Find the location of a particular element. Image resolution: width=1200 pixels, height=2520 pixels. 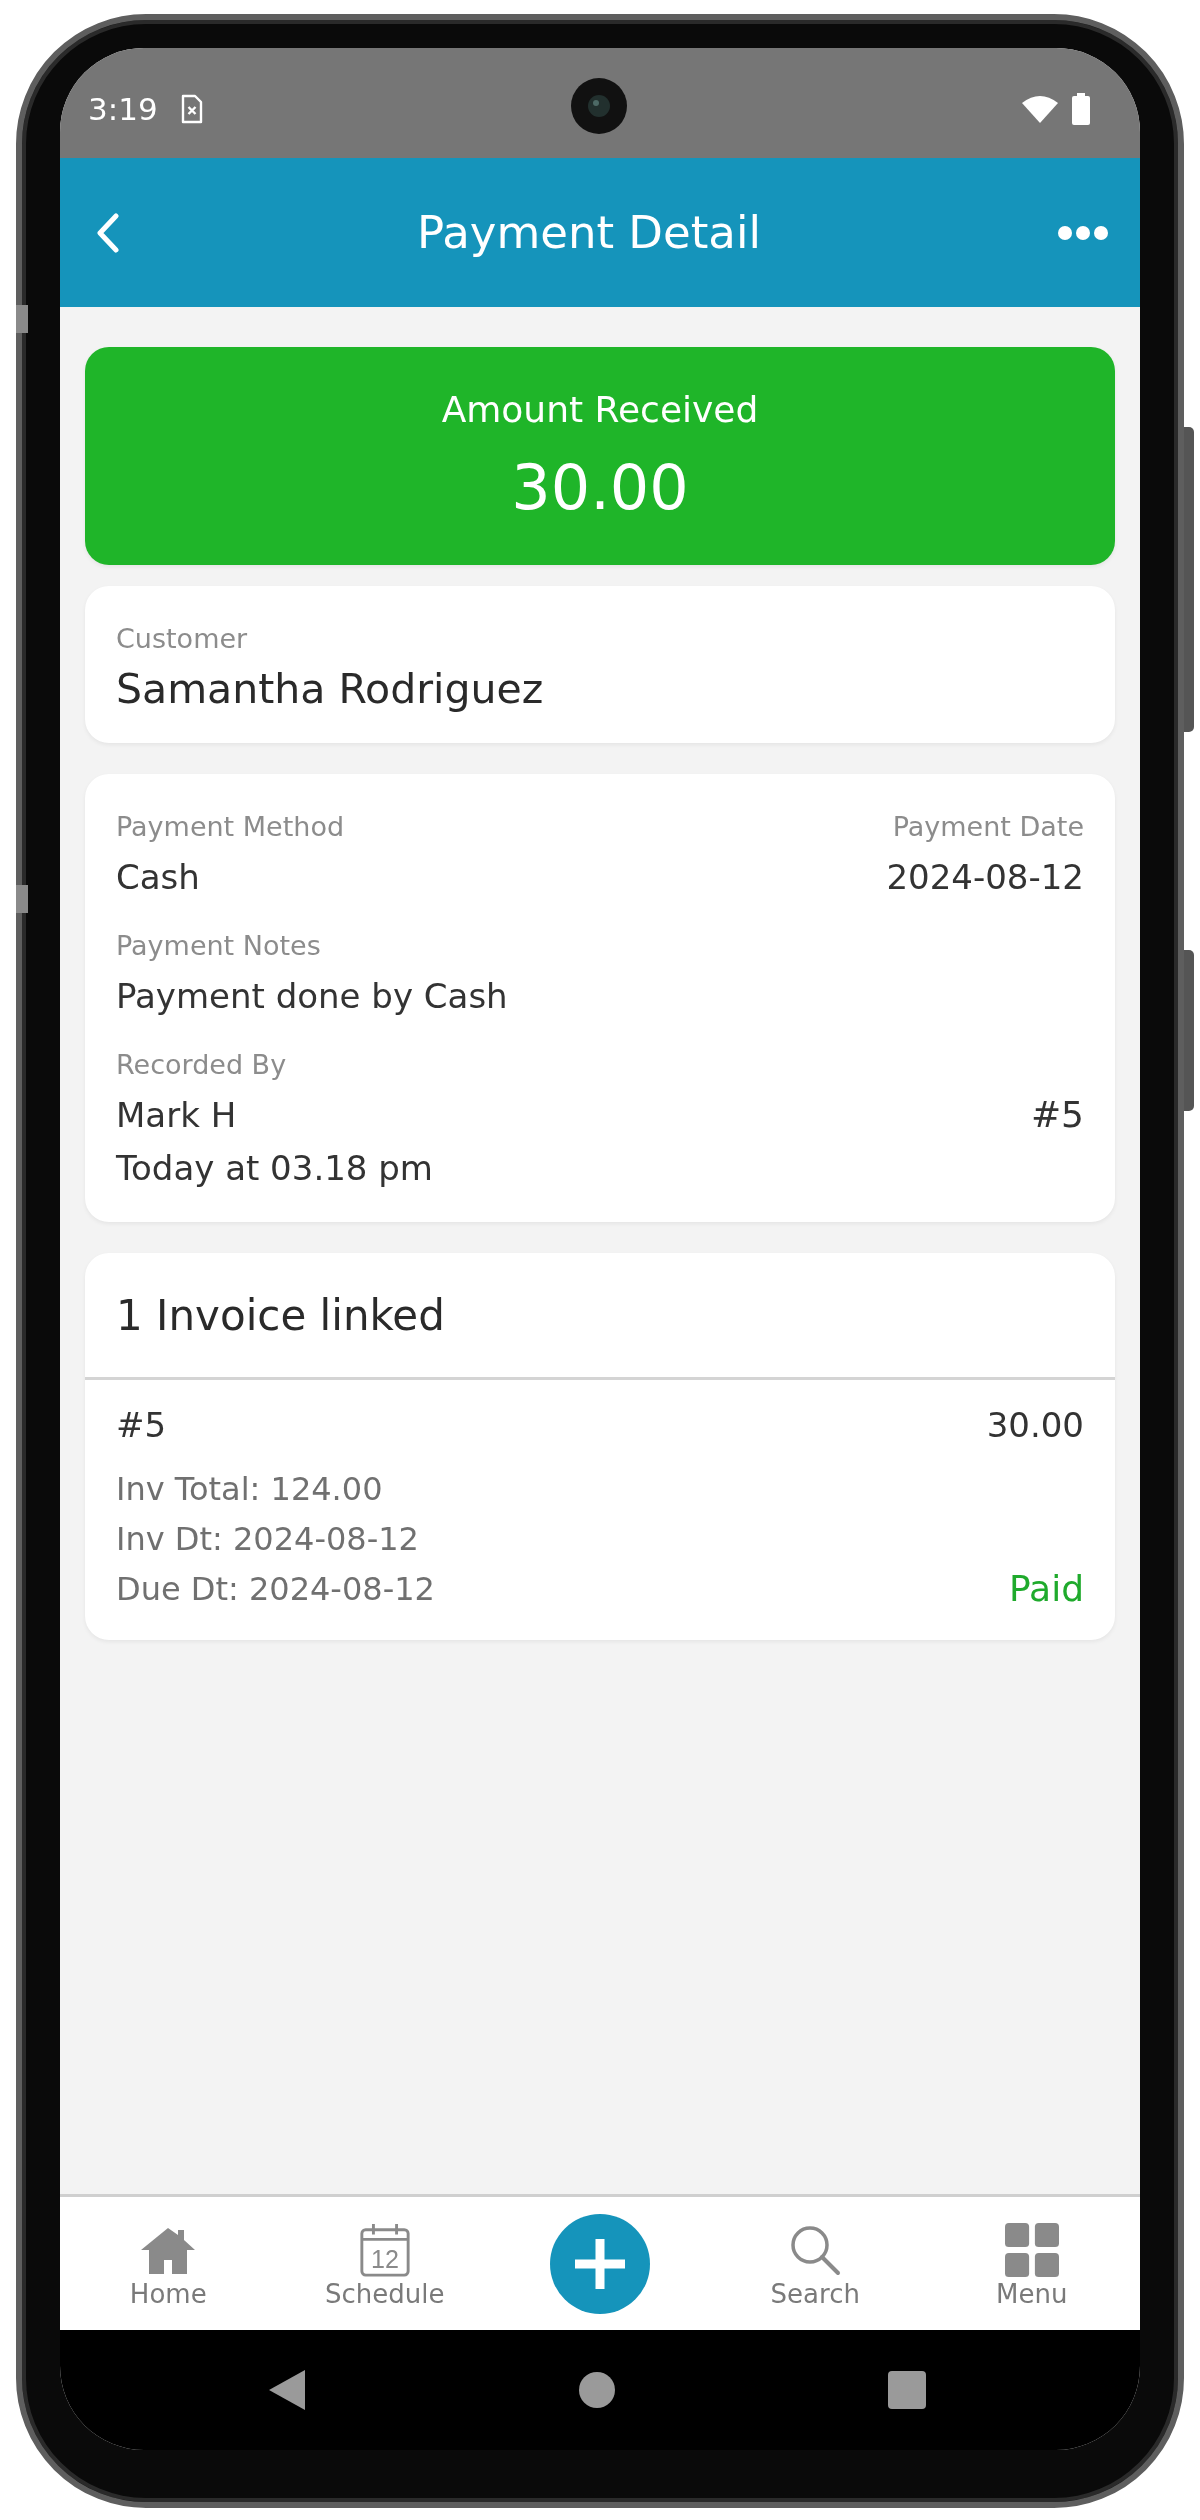

battery-icon is located at coordinates (1081, 109).